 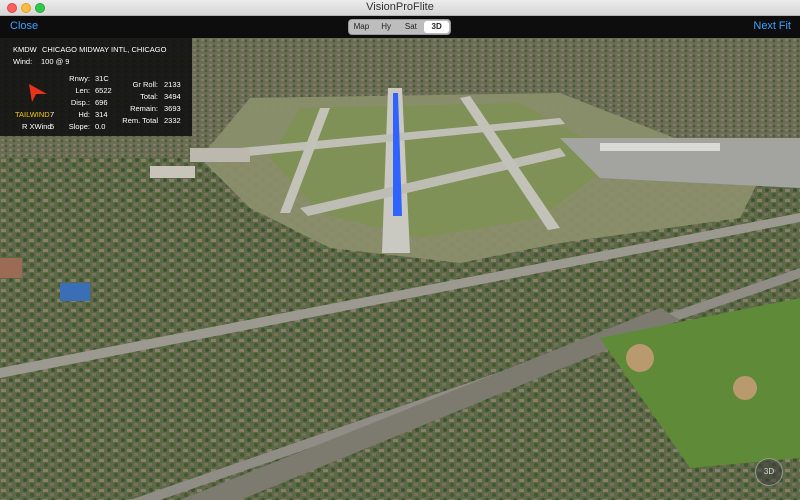 I want to click on slope-label: Slope:, so click(x=79, y=126).